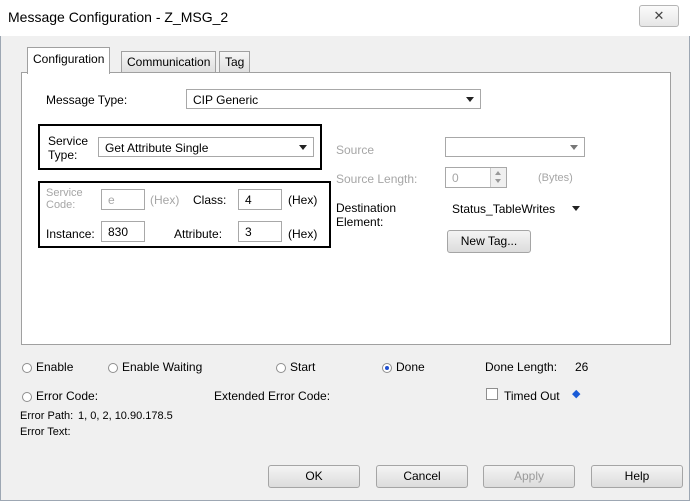  I want to click on class-label: Class:, so click(210, 200).